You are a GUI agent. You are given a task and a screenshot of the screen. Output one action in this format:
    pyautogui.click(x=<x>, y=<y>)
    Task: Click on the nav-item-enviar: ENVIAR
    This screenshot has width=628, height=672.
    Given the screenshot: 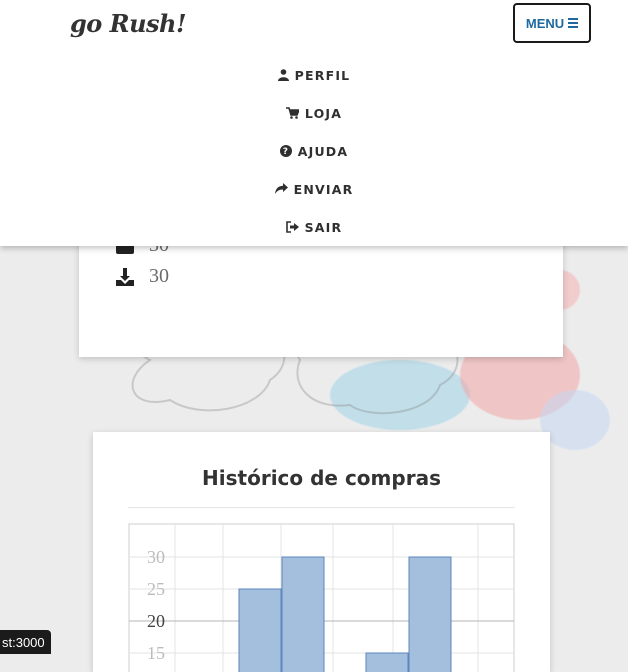 What is the action you would take?
    pyautogui.click(x=314, y=189)
    